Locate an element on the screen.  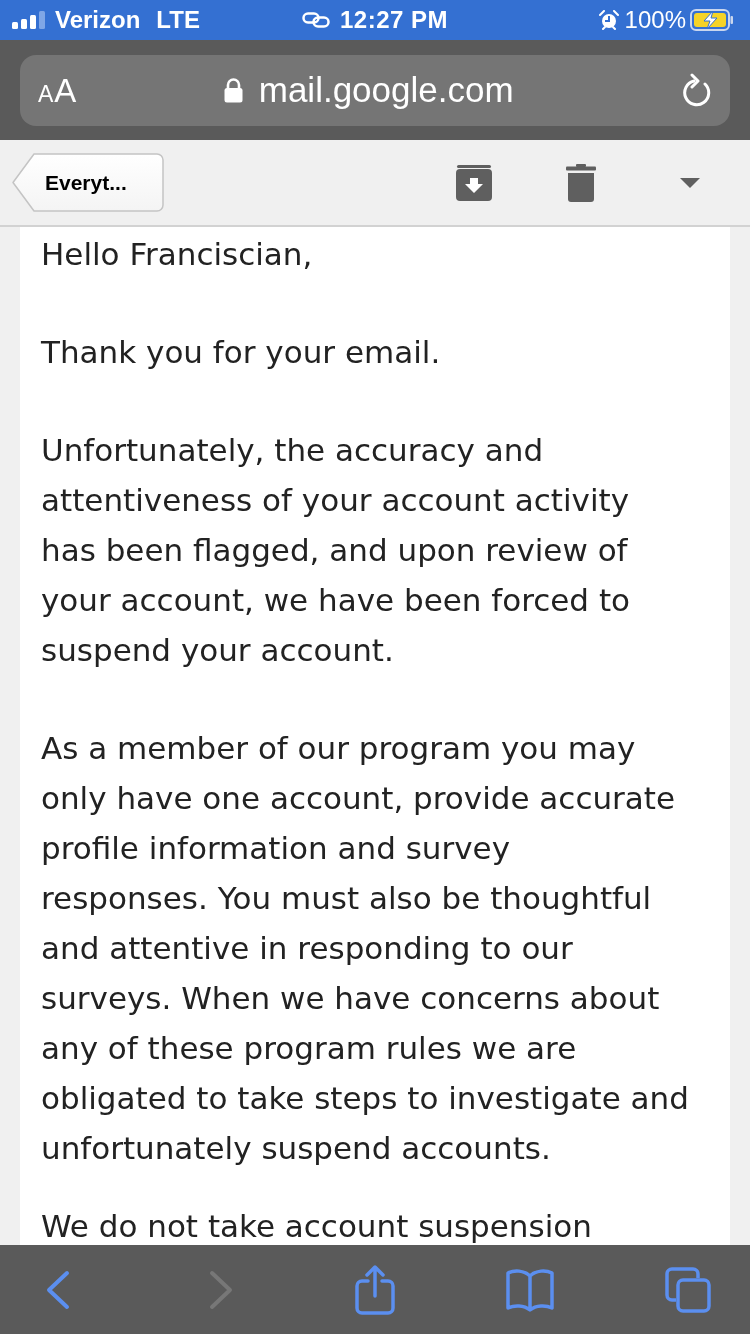
battery-percentage: 100% is located at coordinates (655, 20).